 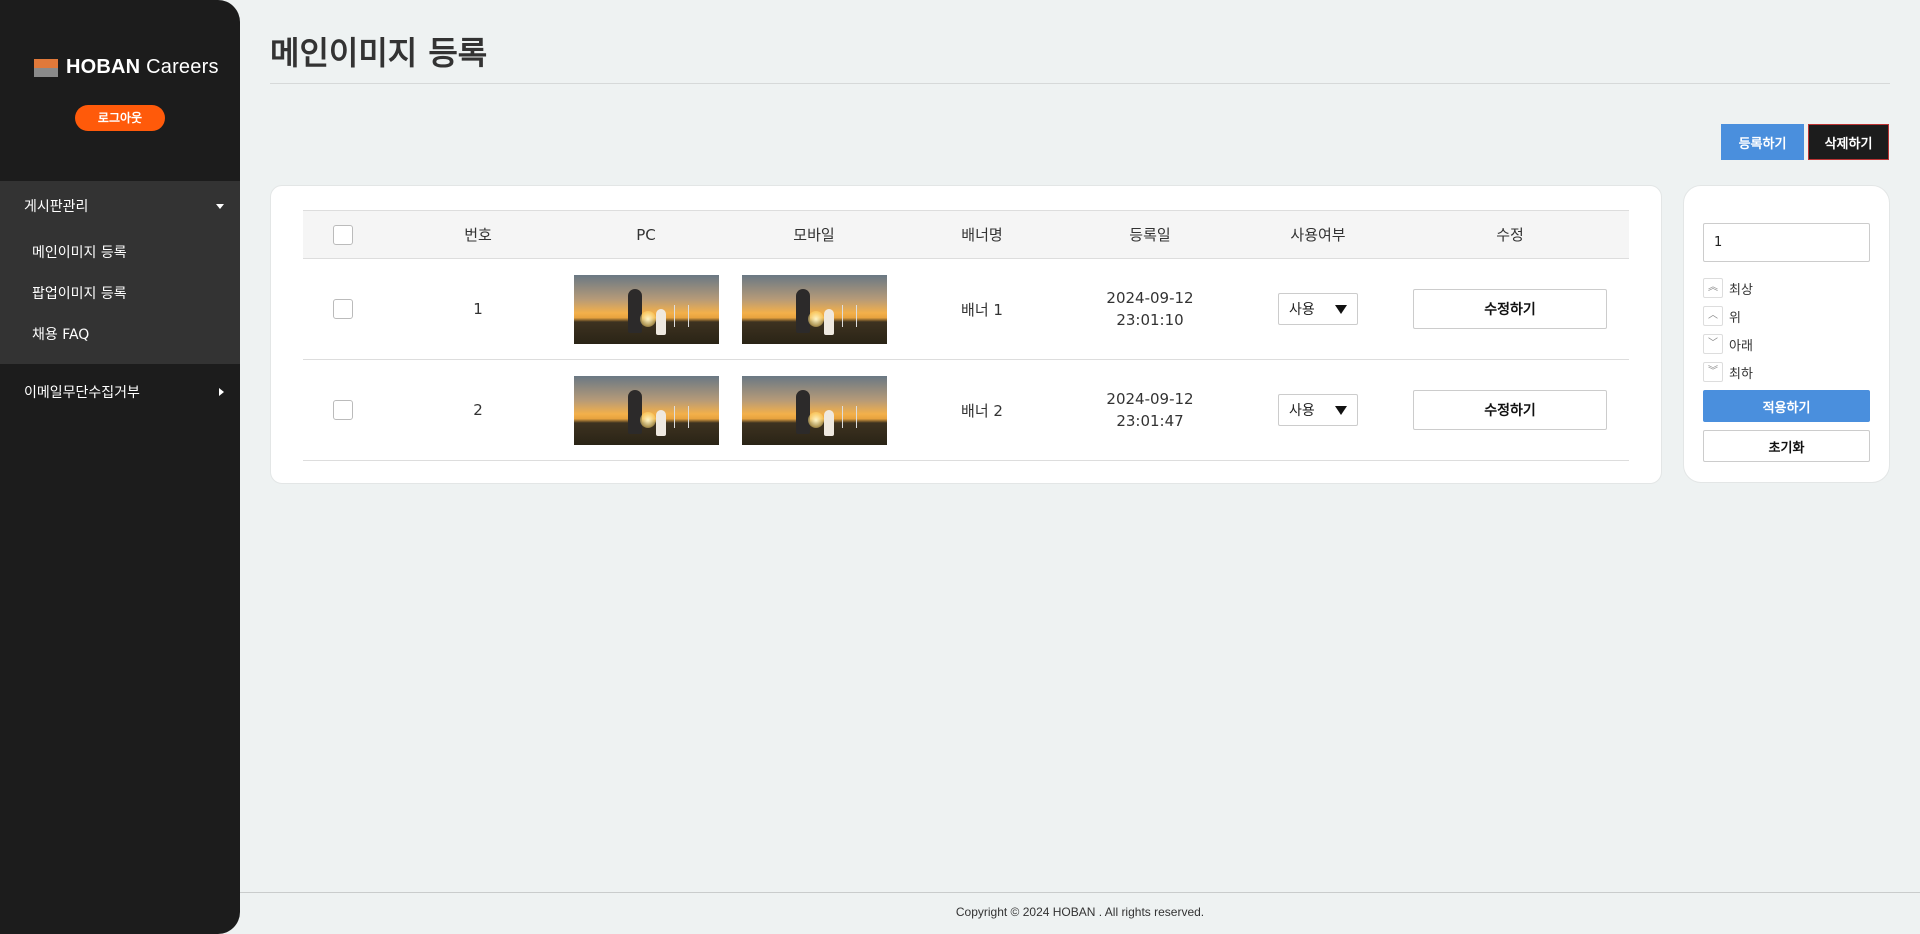 I want to click on move-label: 위, so click(x=1735, y=318).